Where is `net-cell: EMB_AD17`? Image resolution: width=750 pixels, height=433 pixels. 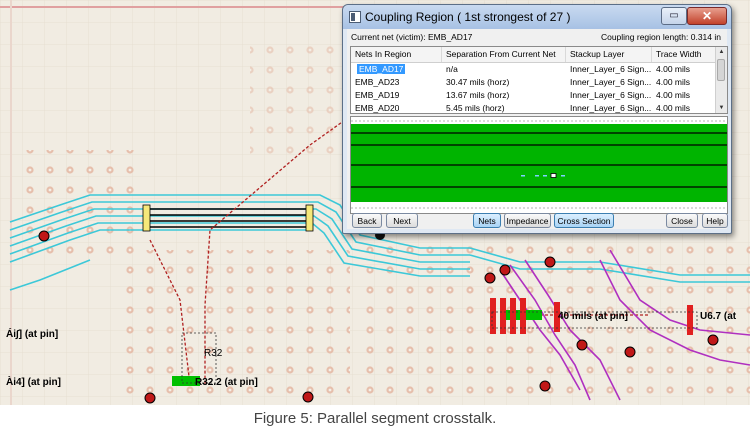 net-cell: EMB_AD17 is located at coordinates (391, 69).